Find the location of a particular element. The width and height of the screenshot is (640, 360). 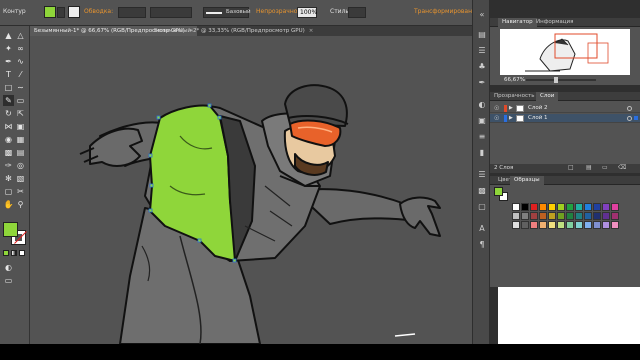

blend-tool-icon: ◎ is located at coordinates (20, 165).